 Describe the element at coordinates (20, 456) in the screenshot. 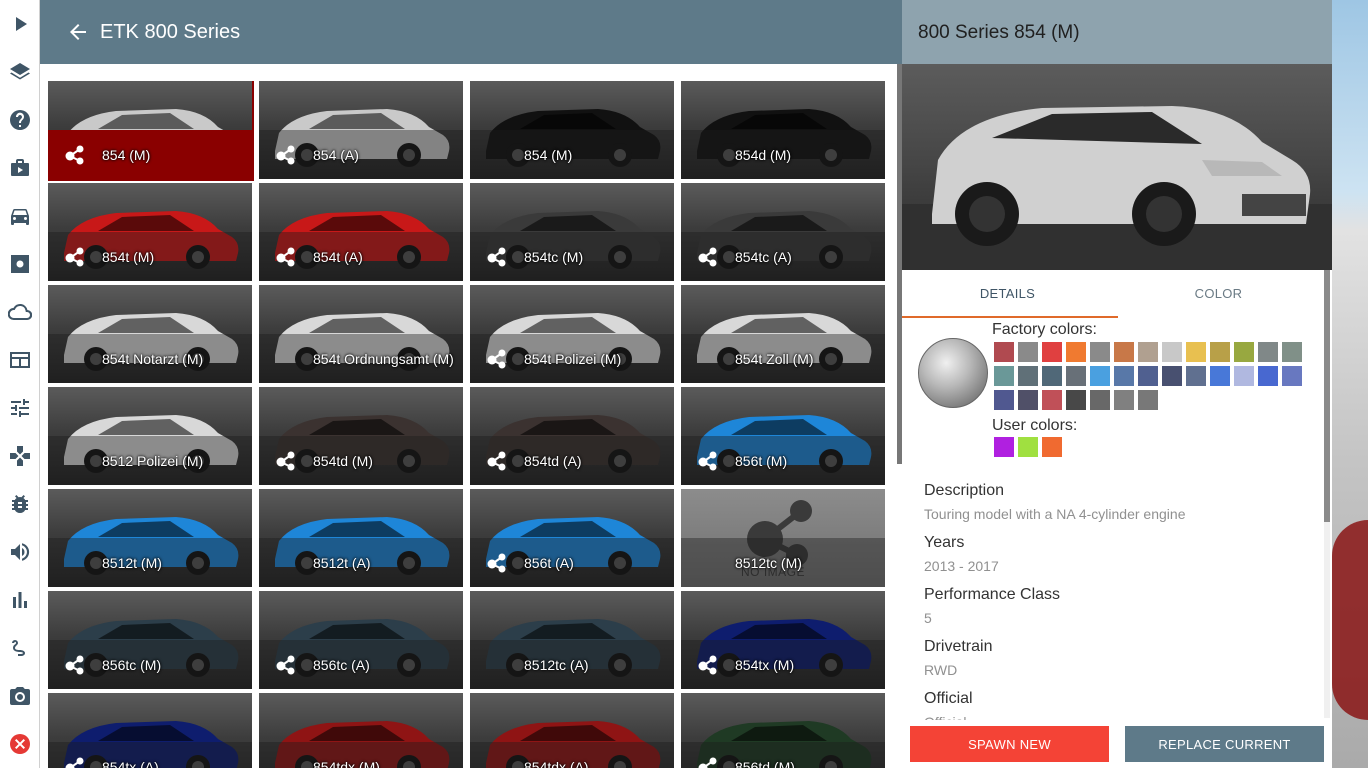

I see `gamepad-icon` at that location.